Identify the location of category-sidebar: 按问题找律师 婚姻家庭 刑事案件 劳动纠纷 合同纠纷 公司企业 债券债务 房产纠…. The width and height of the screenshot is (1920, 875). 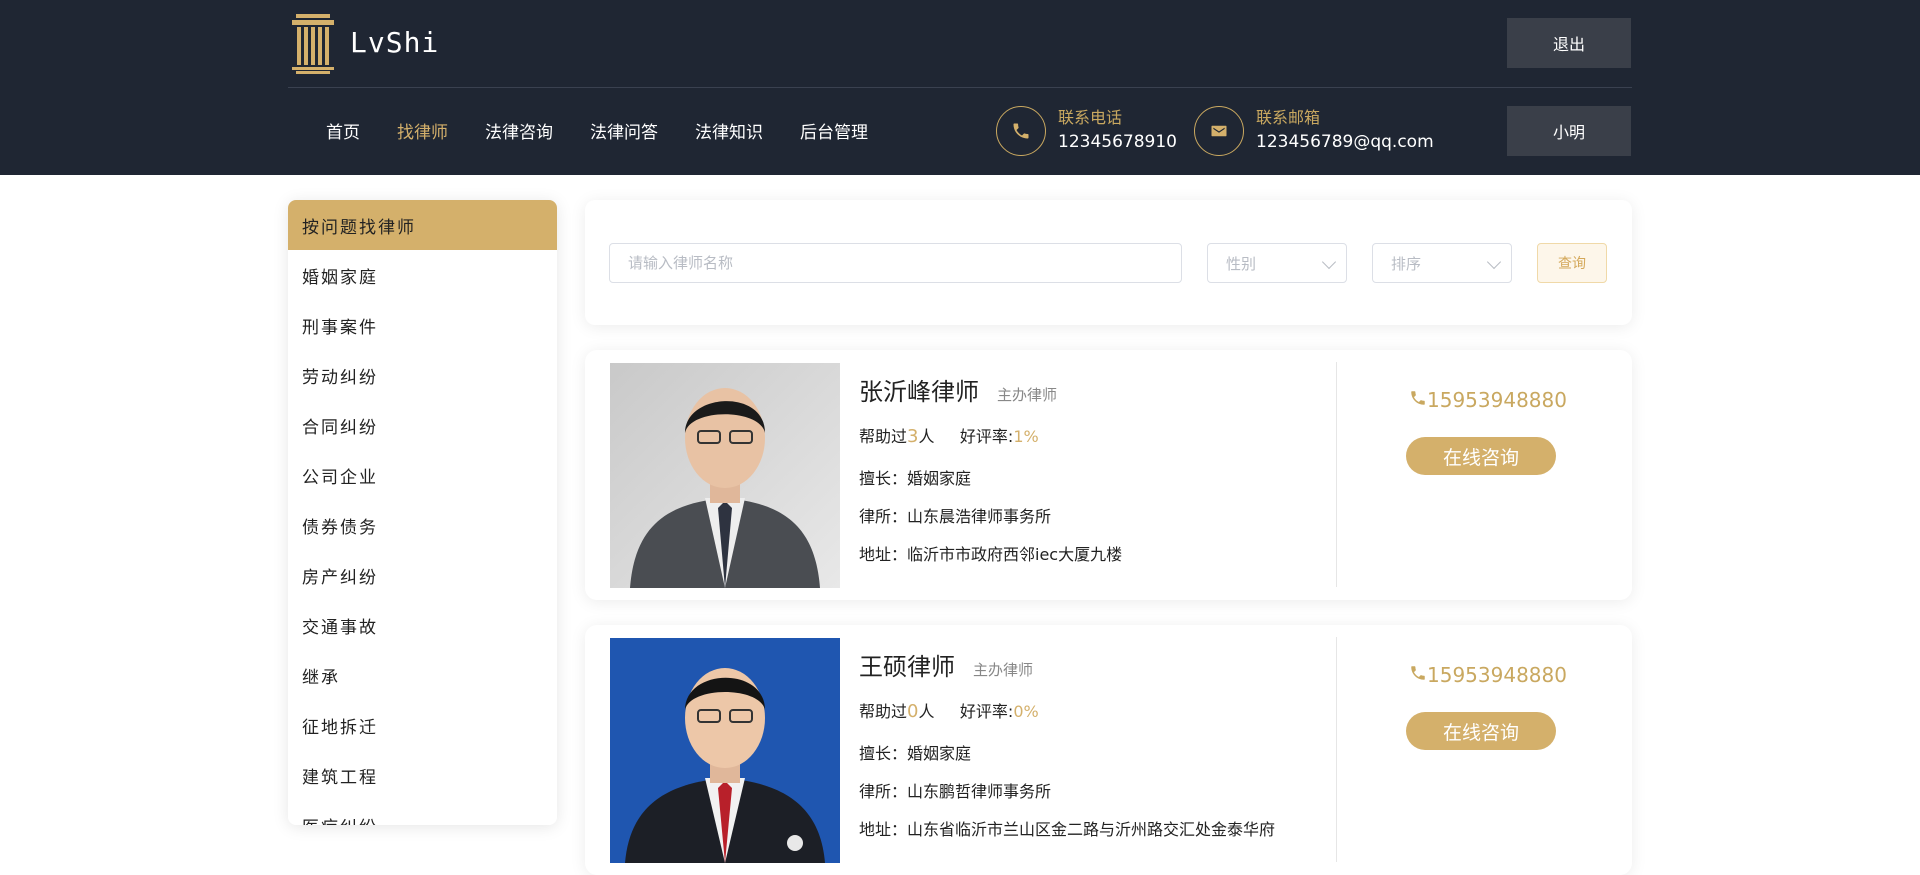
(422, 512).